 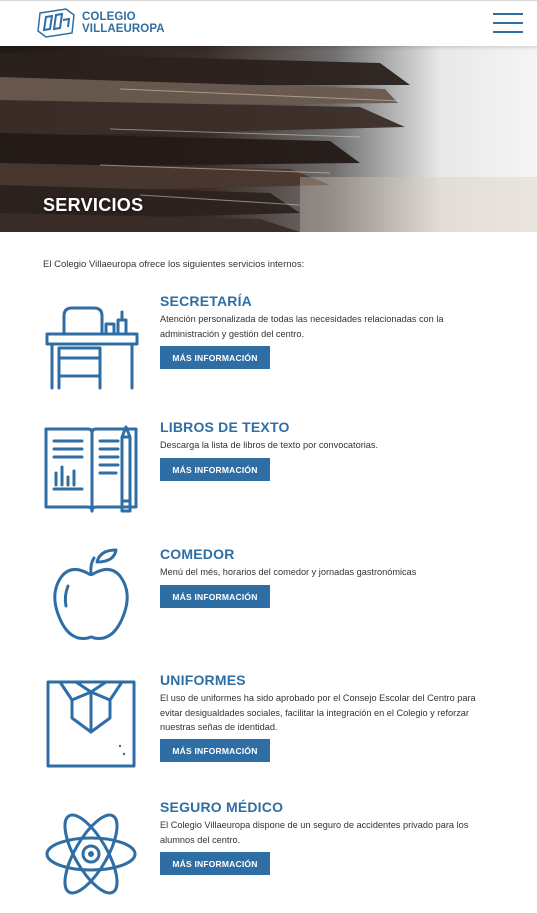 I want to click on service-title: SECRETARÍA, so click(x=206, y=301).